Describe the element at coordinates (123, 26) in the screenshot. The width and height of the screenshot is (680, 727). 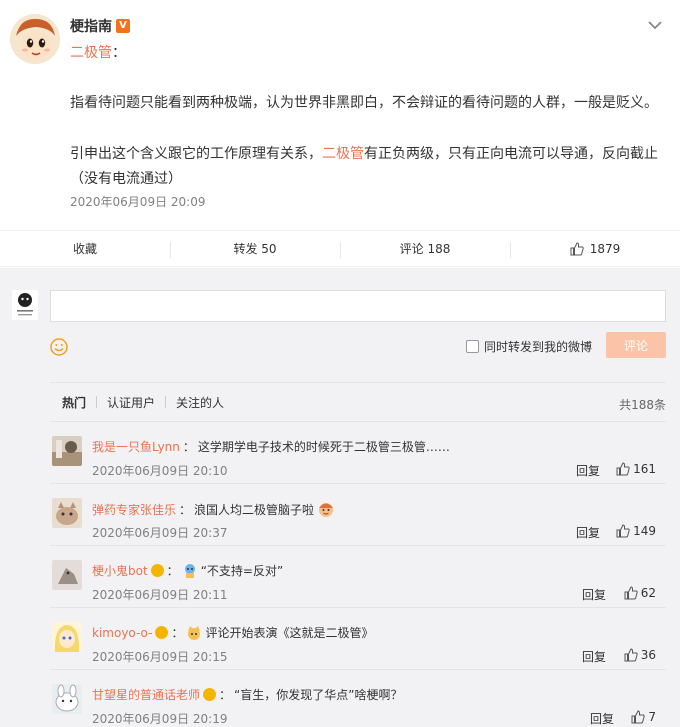
I see `verified-badge-icon: V` at that location.